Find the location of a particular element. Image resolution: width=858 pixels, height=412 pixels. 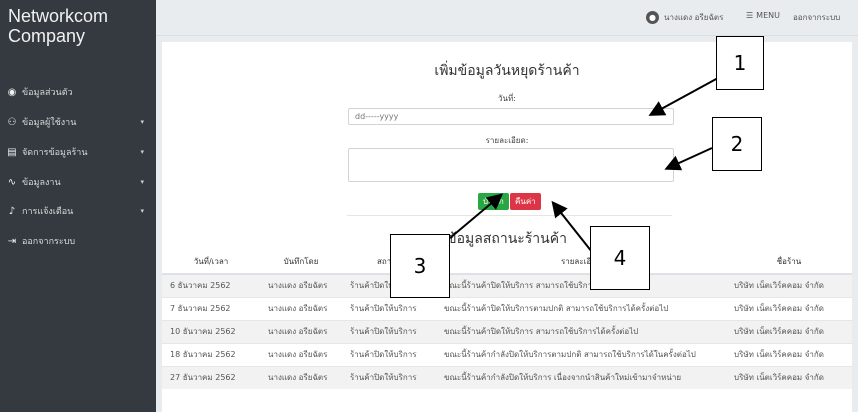

table-cell: 10 ธันวาคม 2562 is located at coordinates (211, 331).